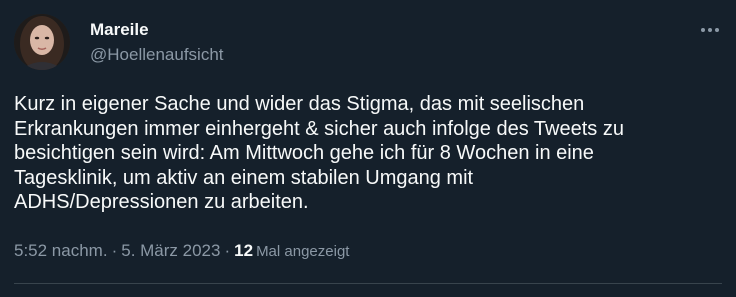  I want to click on views-label: Mal angezeigt, so click(303, 251).